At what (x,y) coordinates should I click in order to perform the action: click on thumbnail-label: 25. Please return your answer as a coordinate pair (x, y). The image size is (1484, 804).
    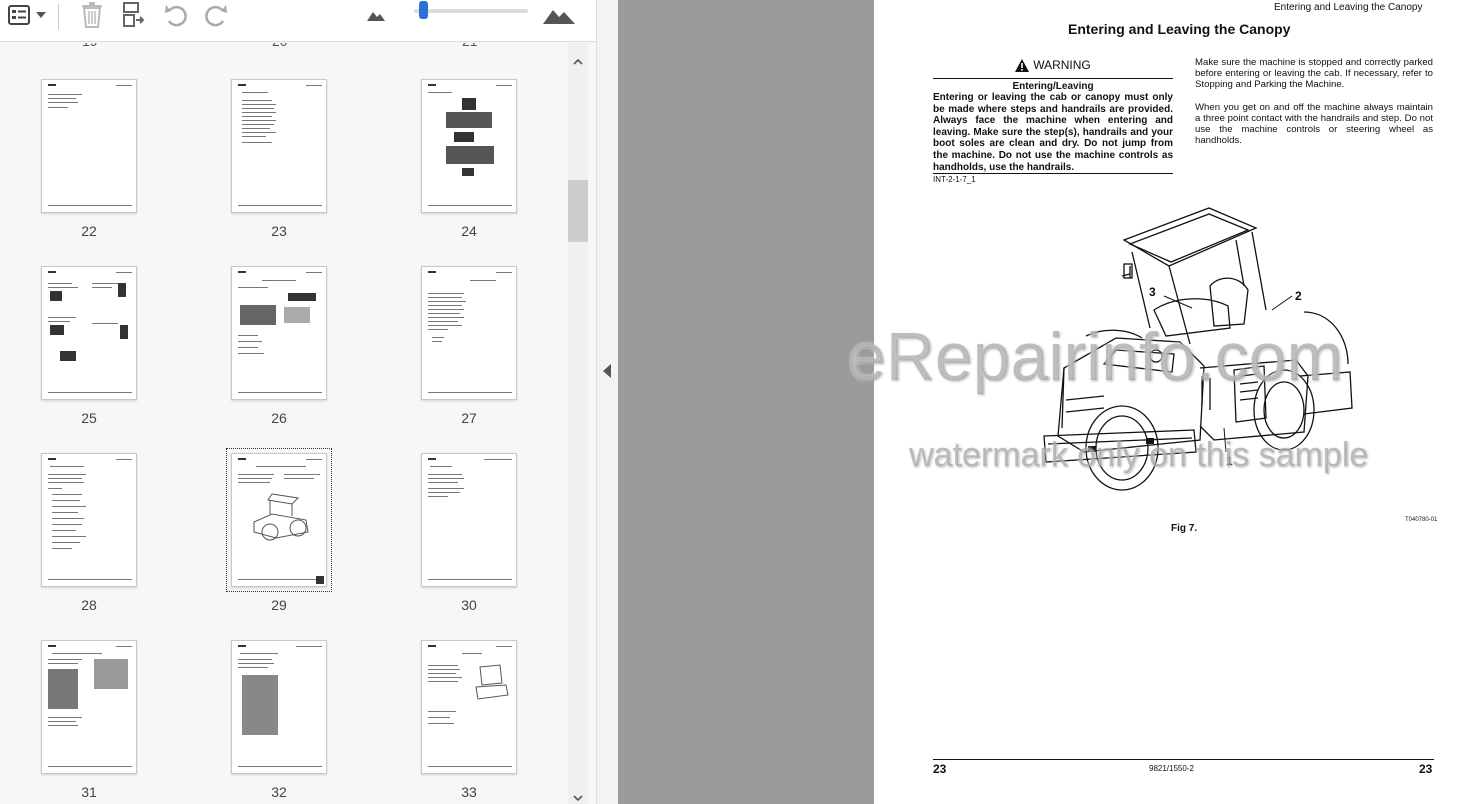
    Looking at the image, I should click on (89, 418).